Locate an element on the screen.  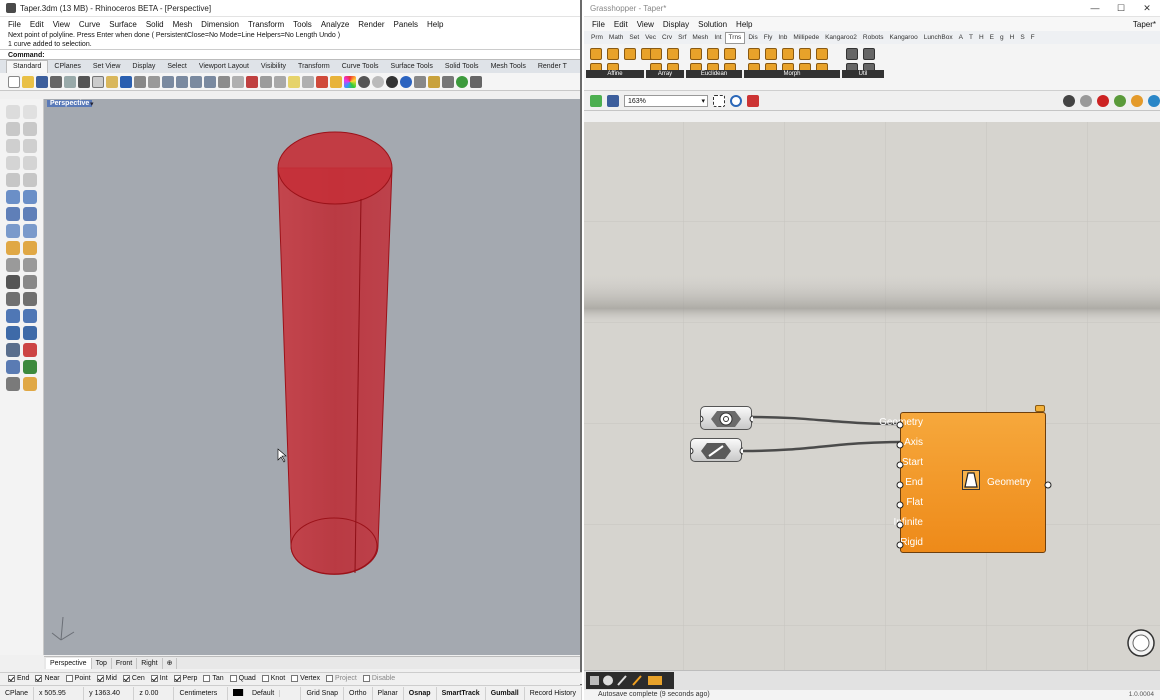
toolbar-tab-mesh-tools: Mesh Tools is located at coordinates (508, 67).